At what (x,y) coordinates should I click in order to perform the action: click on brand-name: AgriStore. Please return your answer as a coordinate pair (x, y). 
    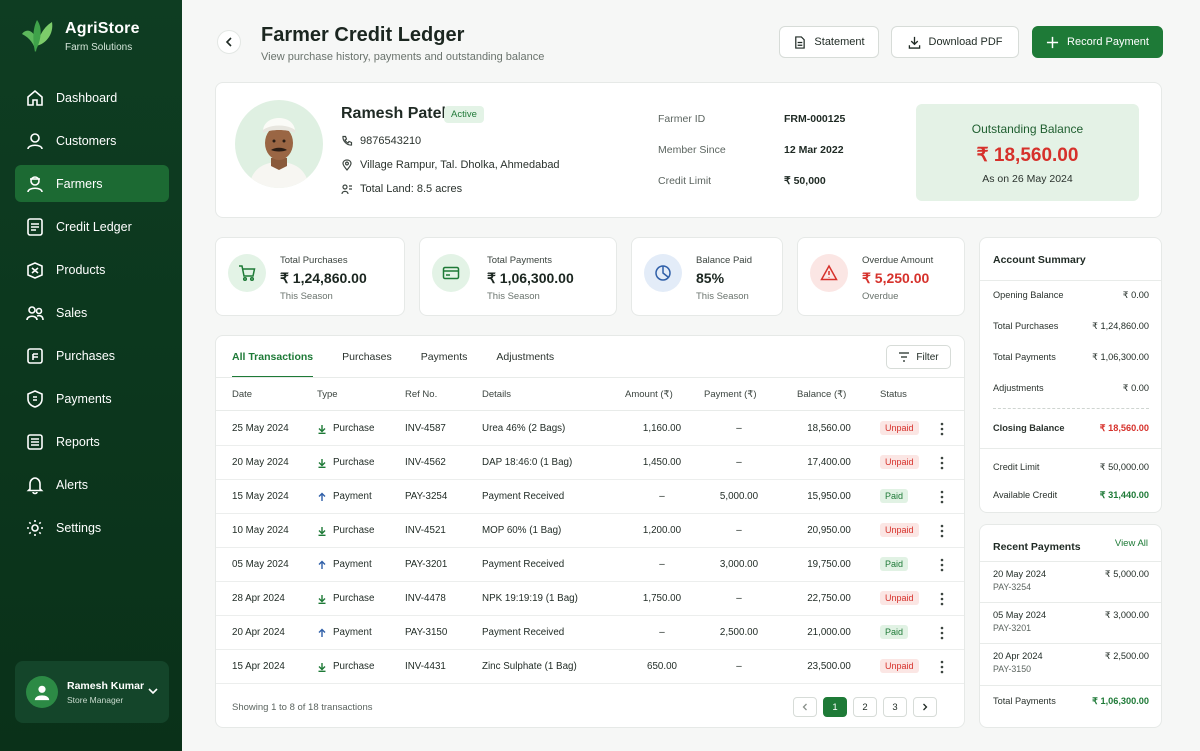
    Looking at the image, I should click on (102, 28).